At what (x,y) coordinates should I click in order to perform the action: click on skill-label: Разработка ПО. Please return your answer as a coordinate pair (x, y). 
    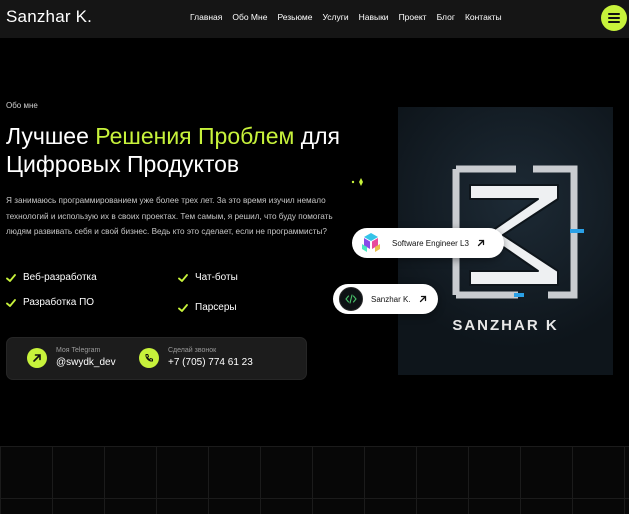
    Looking at the image, I should click on (59, 302).